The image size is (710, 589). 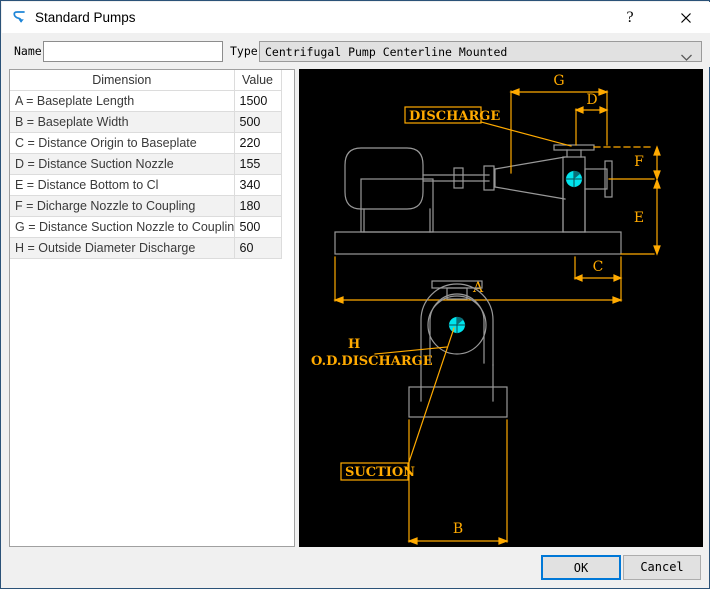 I want to click on od-discharge-callout: H O.D.DISCHARGE, so click(x=379, y=353).